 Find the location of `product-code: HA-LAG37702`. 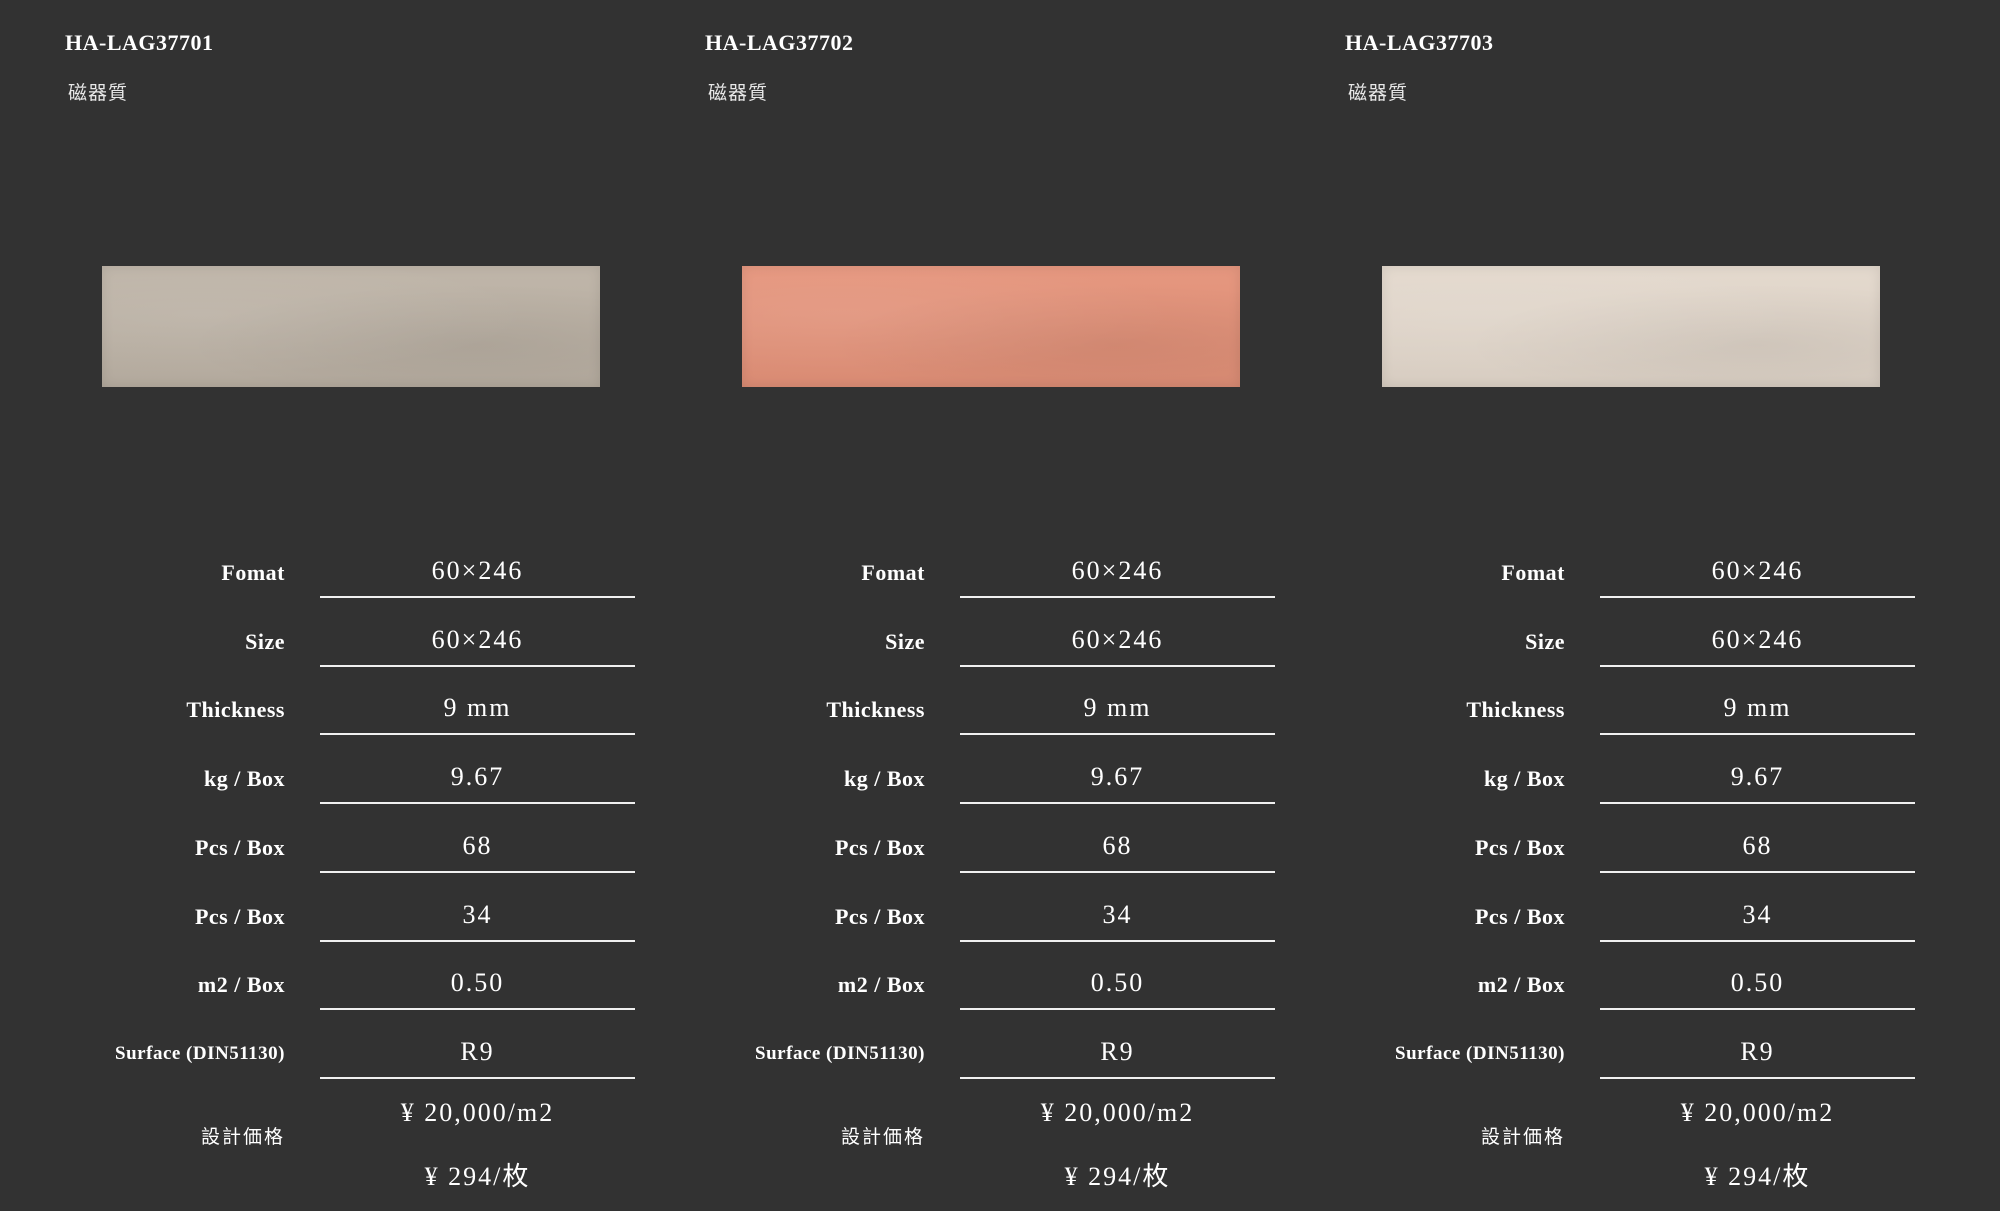

product-code: HA-LAG37702 is located at coordinates (779, 42).